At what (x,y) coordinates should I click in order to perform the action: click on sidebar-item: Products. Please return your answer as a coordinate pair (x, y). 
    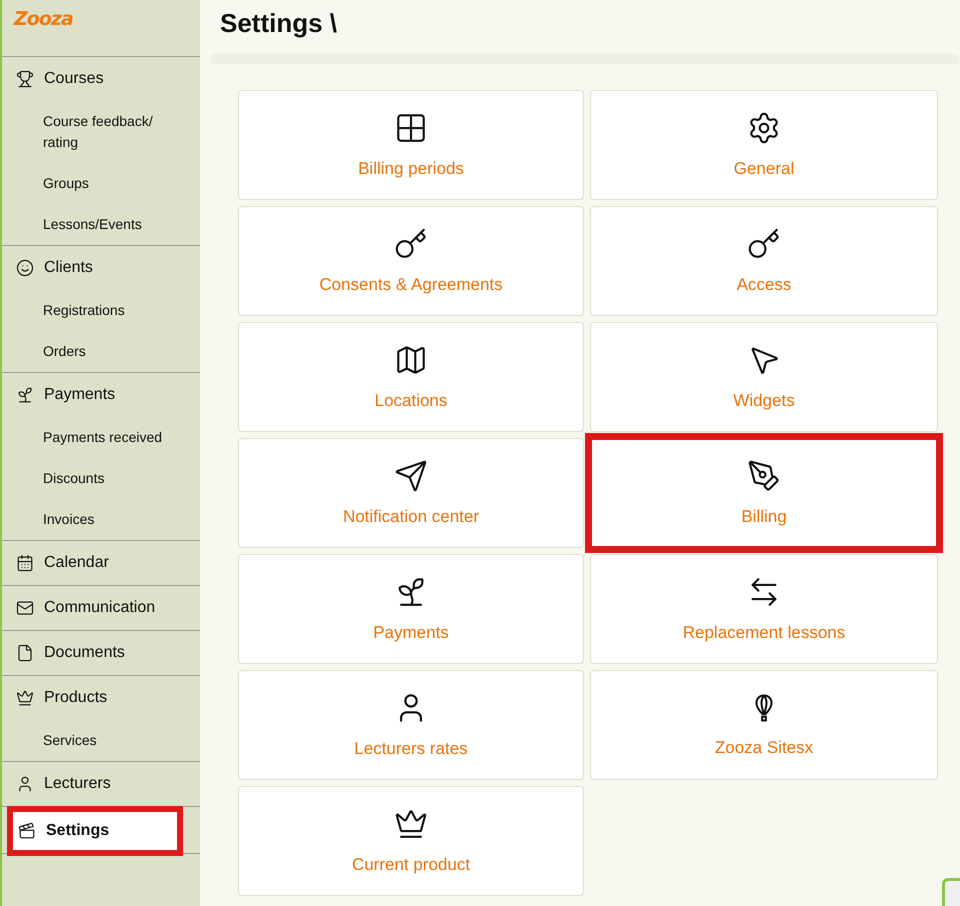
    Looking at the image, I should click on (101, 698).